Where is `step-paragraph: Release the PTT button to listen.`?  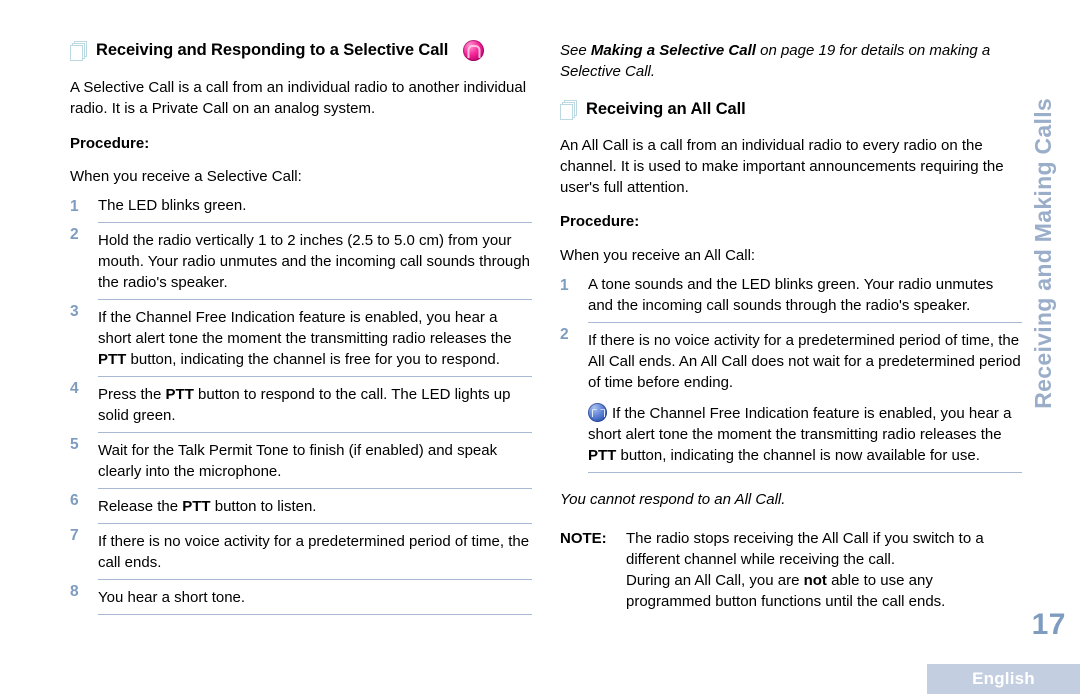 step-paragraph: Release the PTT button to listen. is located at coordinates (315, 506).